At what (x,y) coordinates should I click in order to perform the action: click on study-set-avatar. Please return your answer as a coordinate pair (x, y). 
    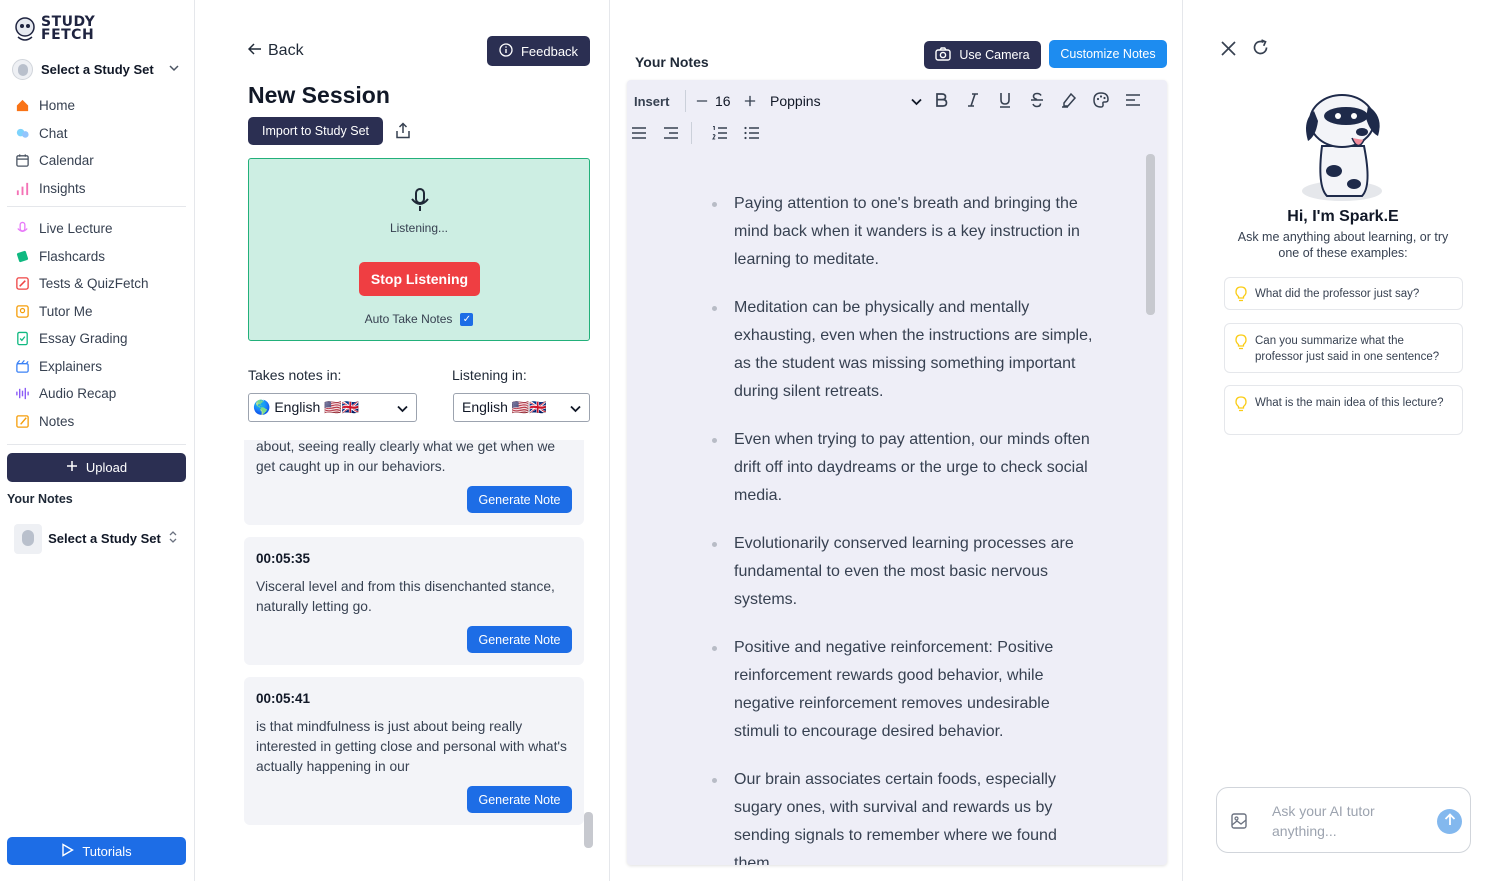
    Looking at the image, I should click on (28, 539).